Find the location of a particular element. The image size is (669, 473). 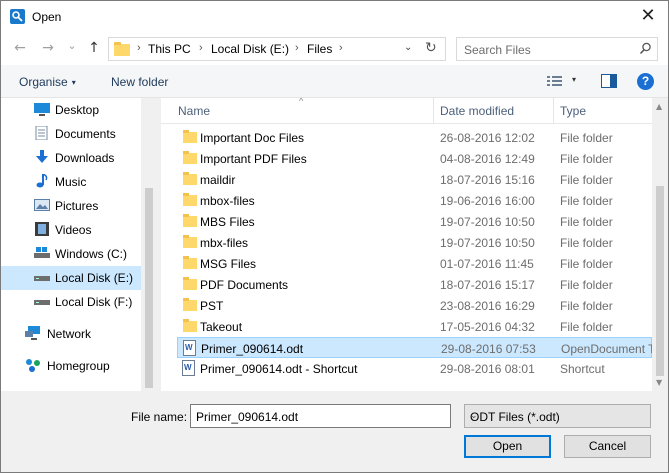

file-row: mbx-files 19-07-2016 10:50 File folder is located at coordinates (414, 242).